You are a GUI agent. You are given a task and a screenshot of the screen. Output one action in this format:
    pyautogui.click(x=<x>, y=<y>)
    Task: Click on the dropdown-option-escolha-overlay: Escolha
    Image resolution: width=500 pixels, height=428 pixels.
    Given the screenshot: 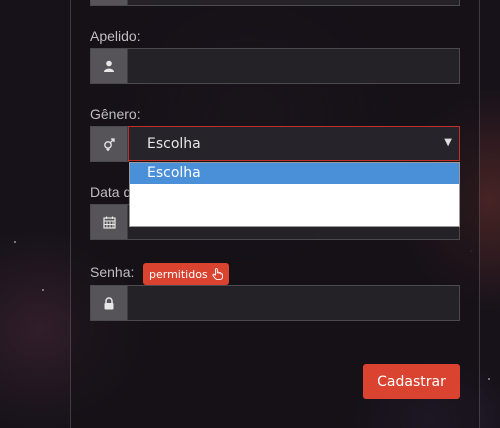 What is the action you would take?
    pyautogui.click(x=294, y=173)
    